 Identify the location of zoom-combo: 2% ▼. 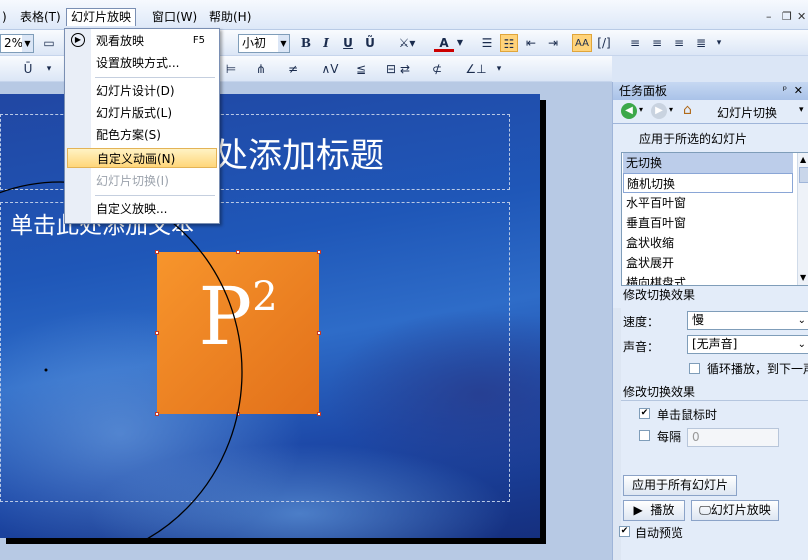
(17, 43).